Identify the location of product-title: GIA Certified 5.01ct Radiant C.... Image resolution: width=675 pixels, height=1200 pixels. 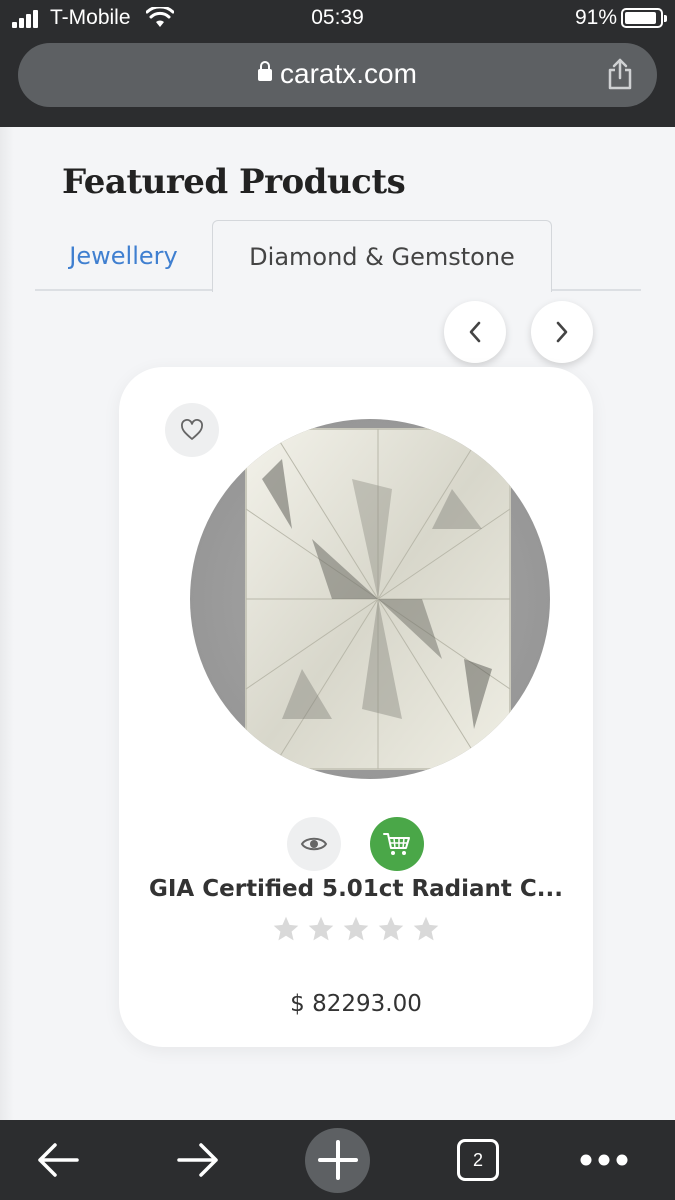
(356, 889).